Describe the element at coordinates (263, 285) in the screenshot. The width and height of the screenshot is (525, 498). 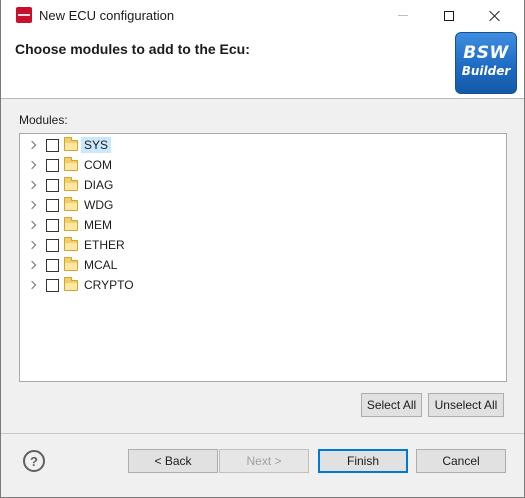
I see `tree-row-crypto: CRYPTO` at that location.